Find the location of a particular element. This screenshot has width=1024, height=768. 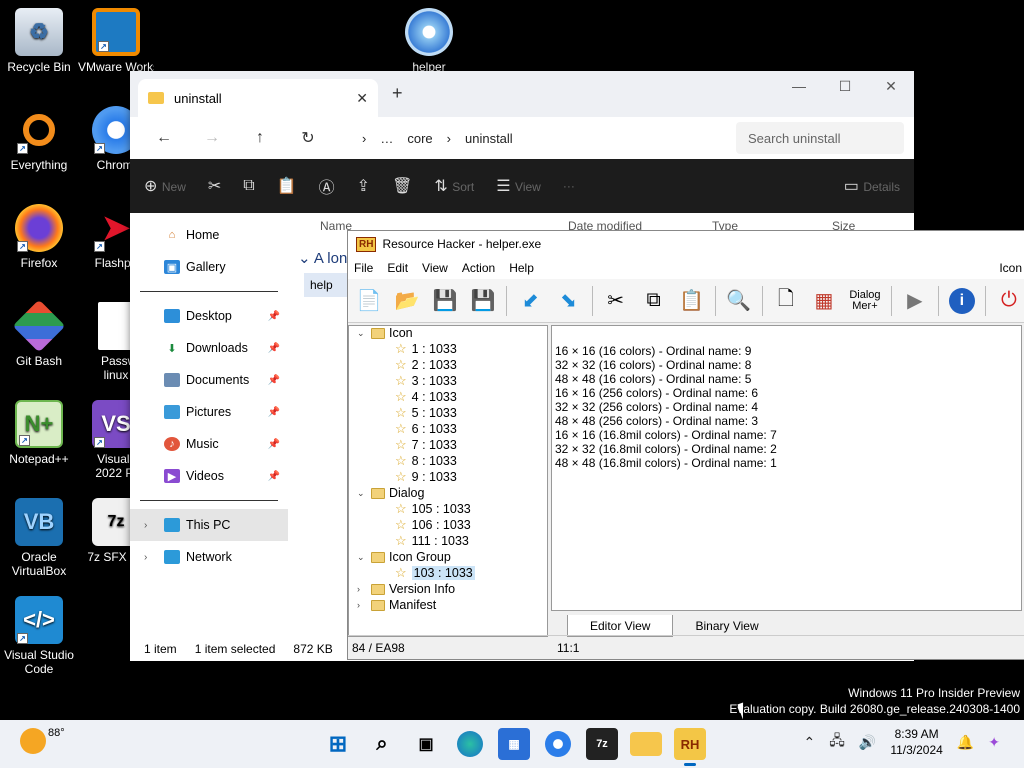

nav-item-network: › Network is located at coordinates (209, 557).